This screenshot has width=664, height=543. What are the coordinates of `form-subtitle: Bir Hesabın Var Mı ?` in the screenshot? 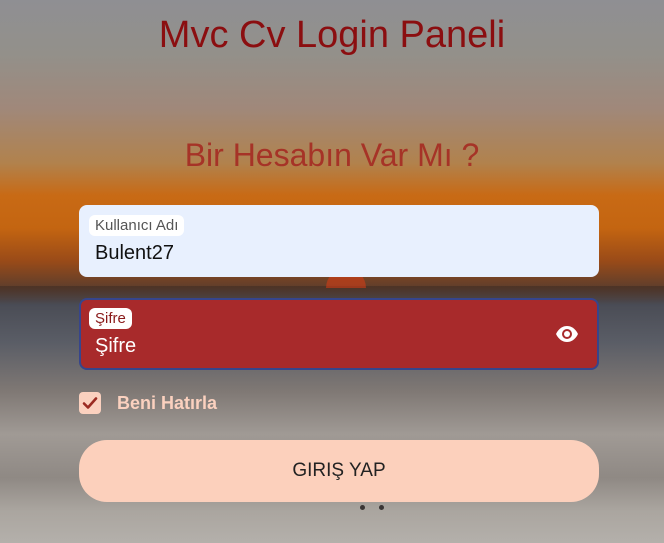 It's located at (332, 155).